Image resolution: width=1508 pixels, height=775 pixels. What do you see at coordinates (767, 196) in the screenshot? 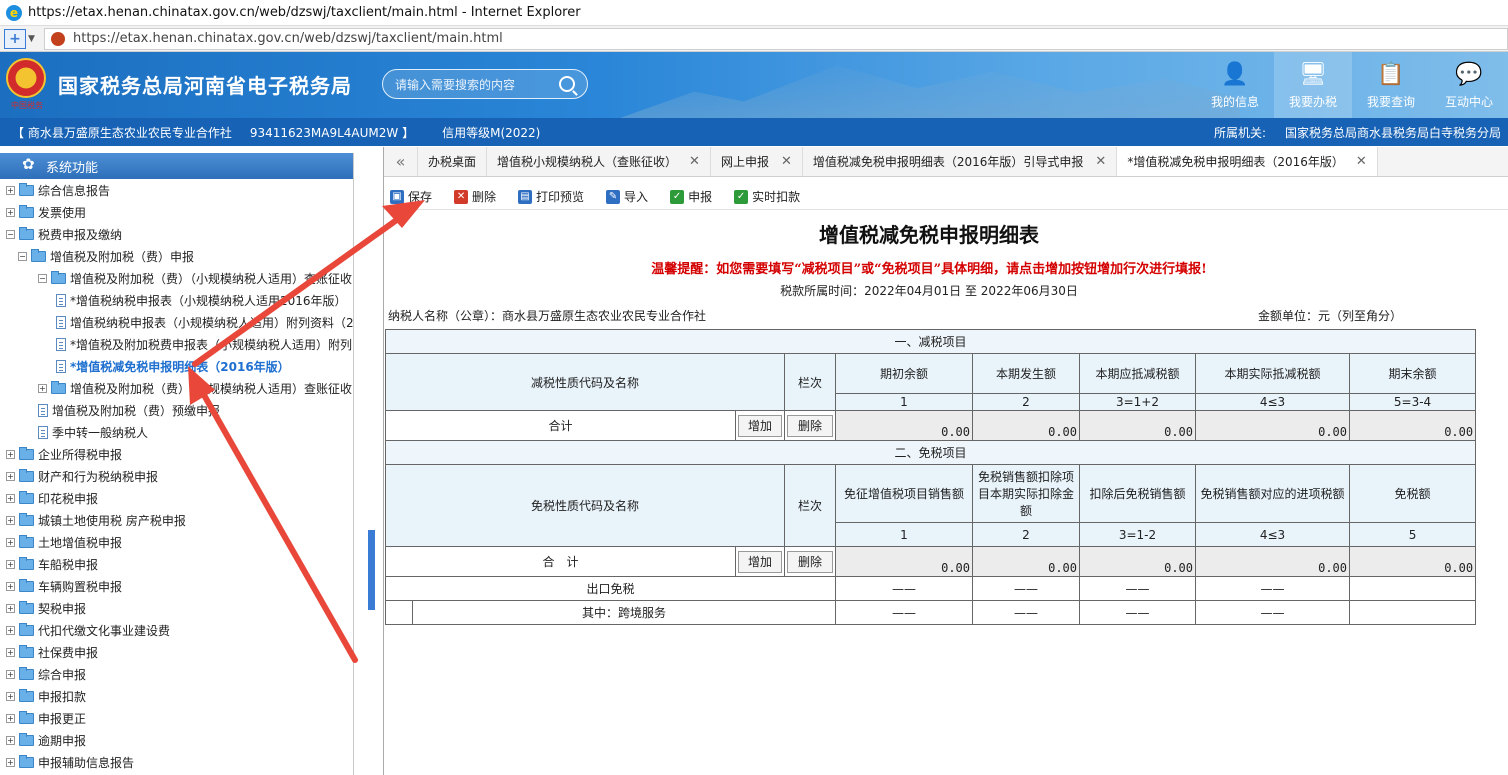
I see `realtime-deduct-button: ✓ 实时扣款` at bounding box center [767, 196].